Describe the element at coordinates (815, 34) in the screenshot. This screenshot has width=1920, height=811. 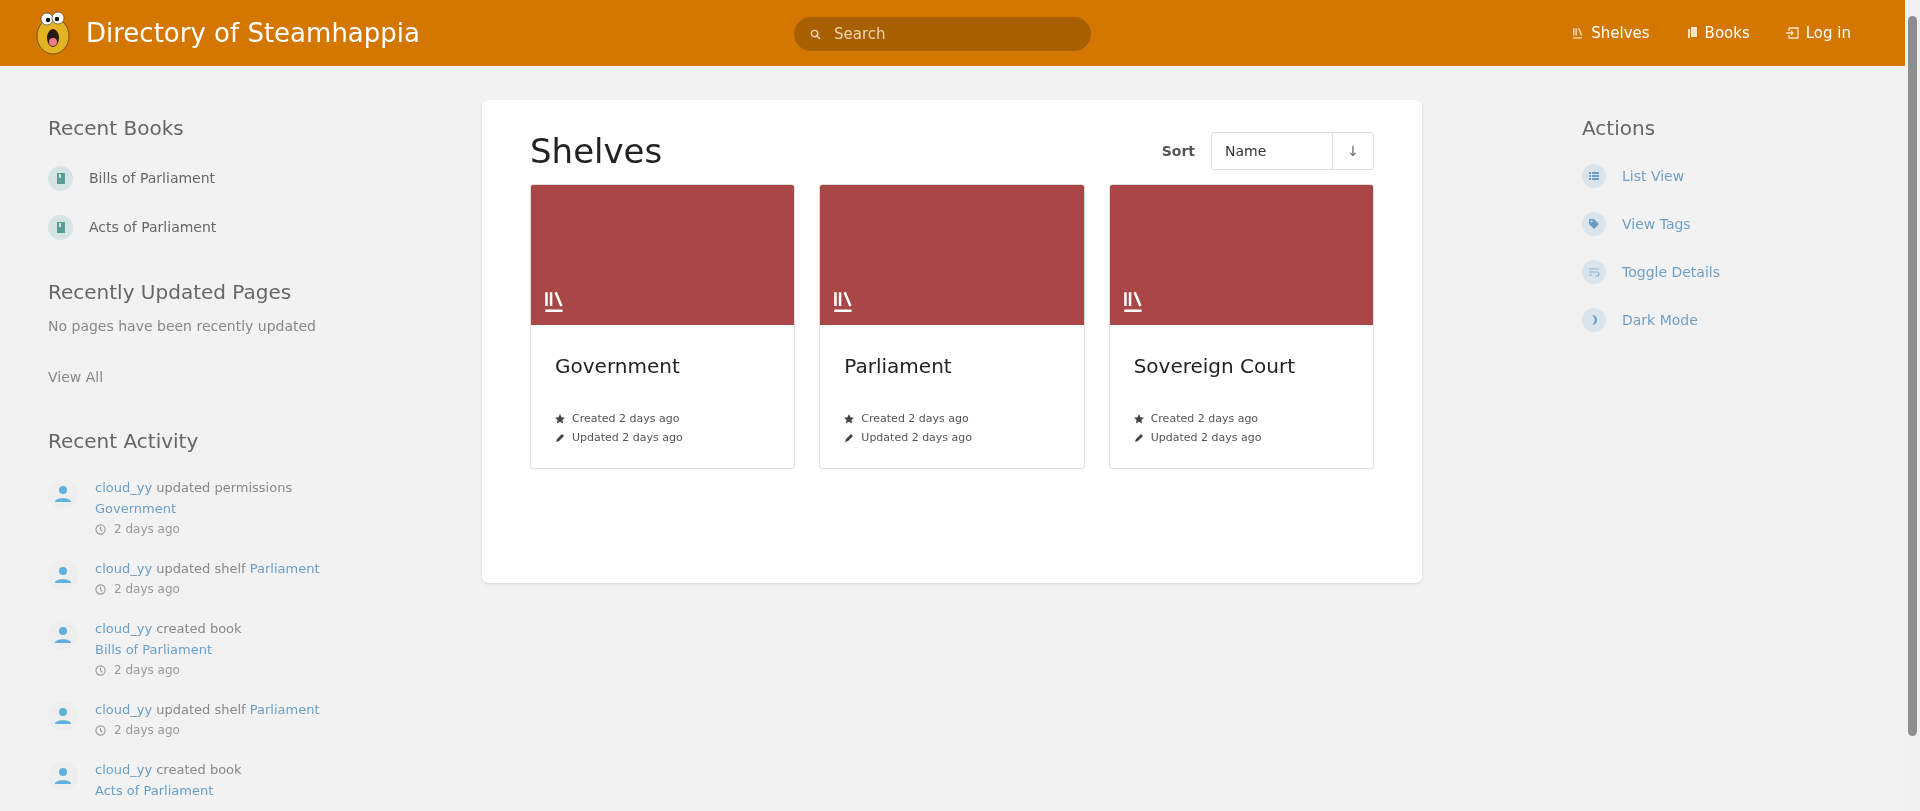
I see `search-icon` at that location.